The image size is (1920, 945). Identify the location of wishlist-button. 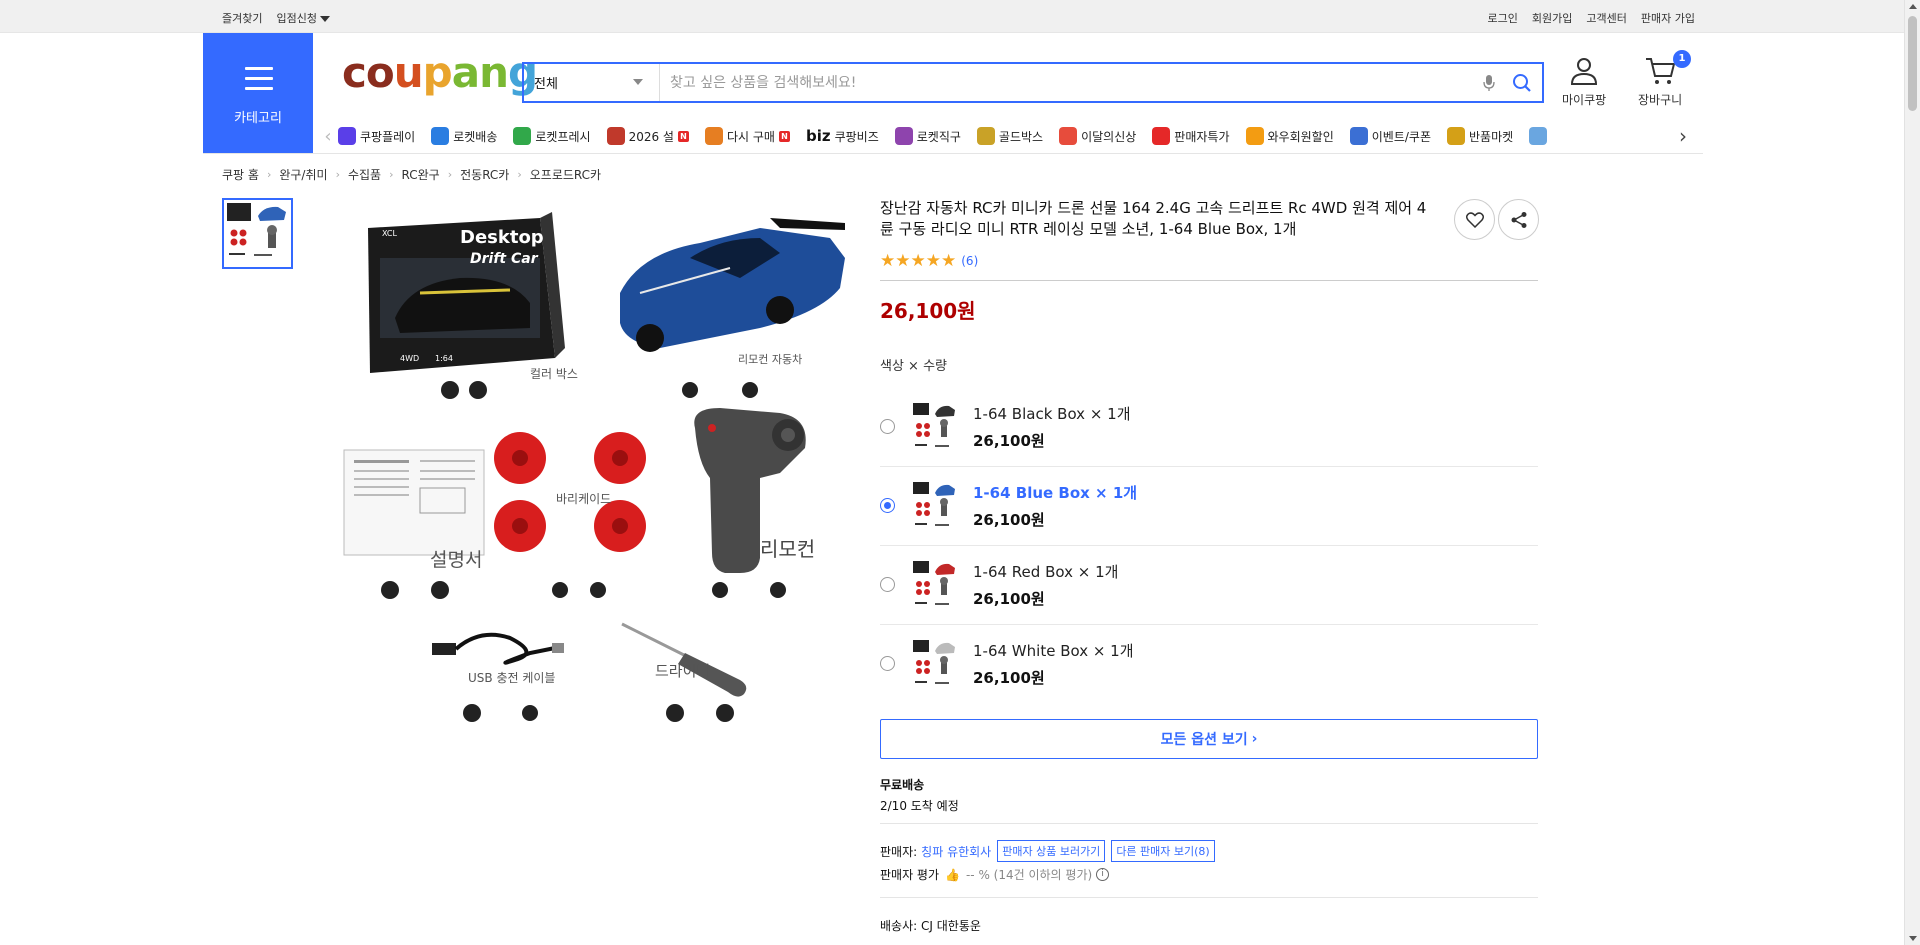
(1474, 219).